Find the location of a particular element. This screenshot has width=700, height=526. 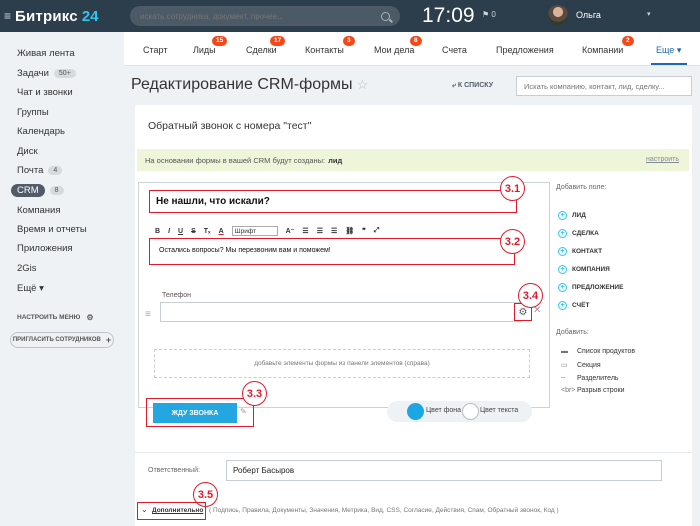

text-color-label: Цвет текста is located at coordinates (499, 410).